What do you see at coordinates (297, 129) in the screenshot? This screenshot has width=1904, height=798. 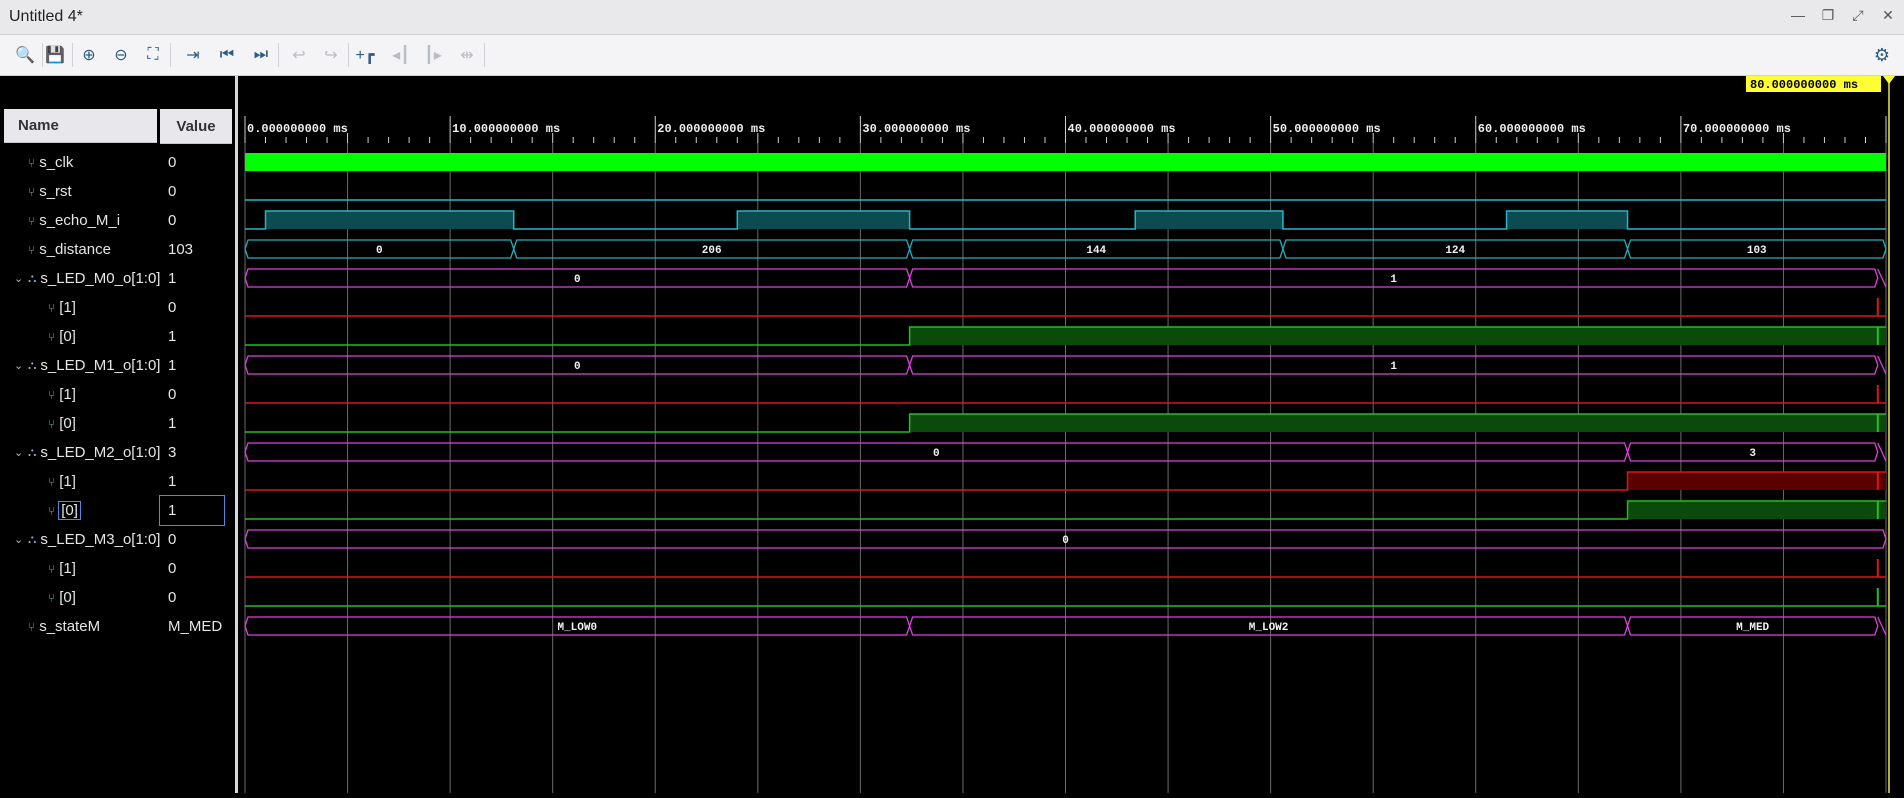 I see `time-label: 0.000000000 ms` at bounding box center [297, 129].